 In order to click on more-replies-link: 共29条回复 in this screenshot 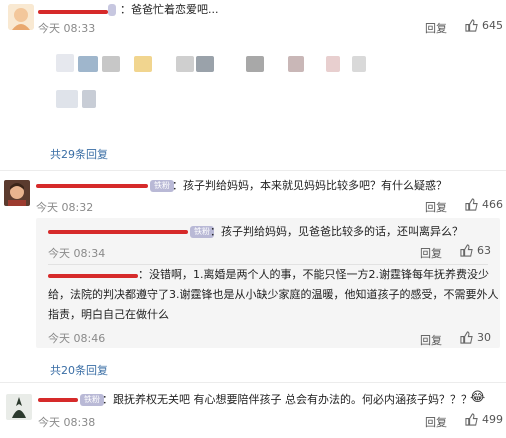, I will do `click(79, 154)`.